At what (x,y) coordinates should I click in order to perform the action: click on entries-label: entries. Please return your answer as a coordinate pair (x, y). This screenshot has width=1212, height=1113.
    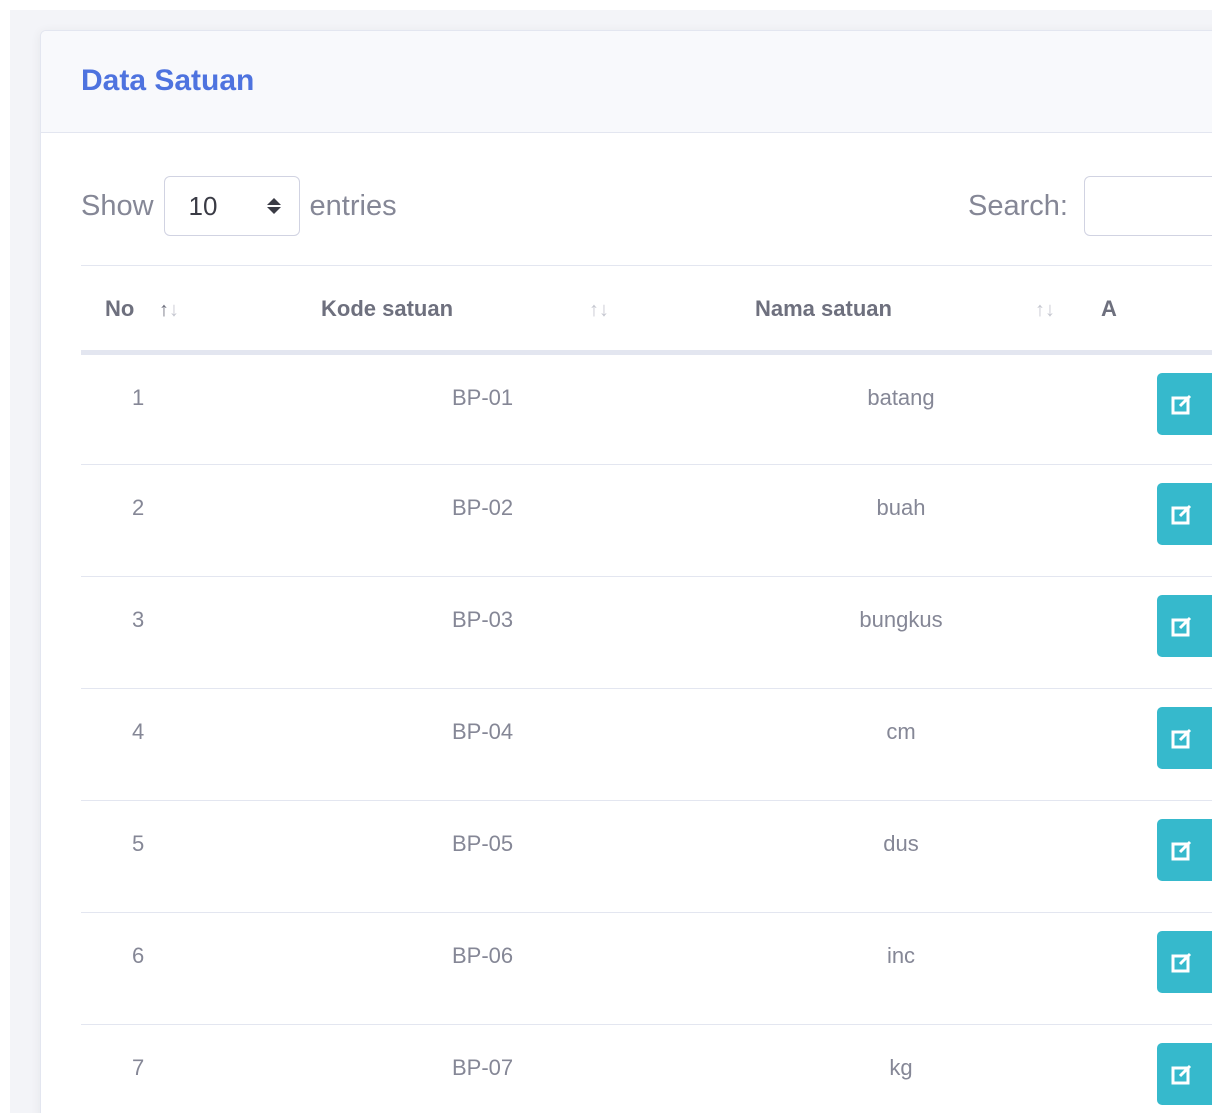
    Looking at the image, I should click on (353, 205).